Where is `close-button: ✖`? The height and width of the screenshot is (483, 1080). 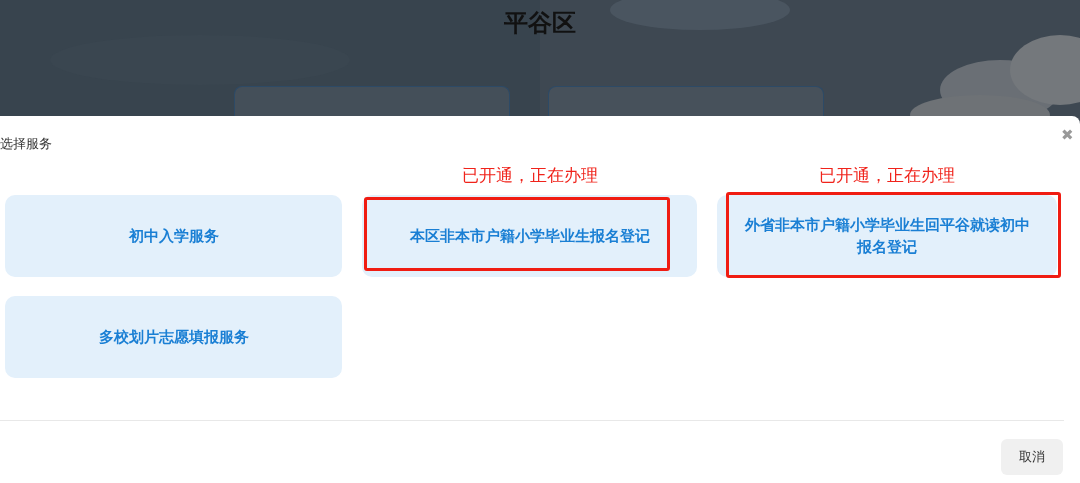 close-button: ✖ is located at coordinates (1067, 135).